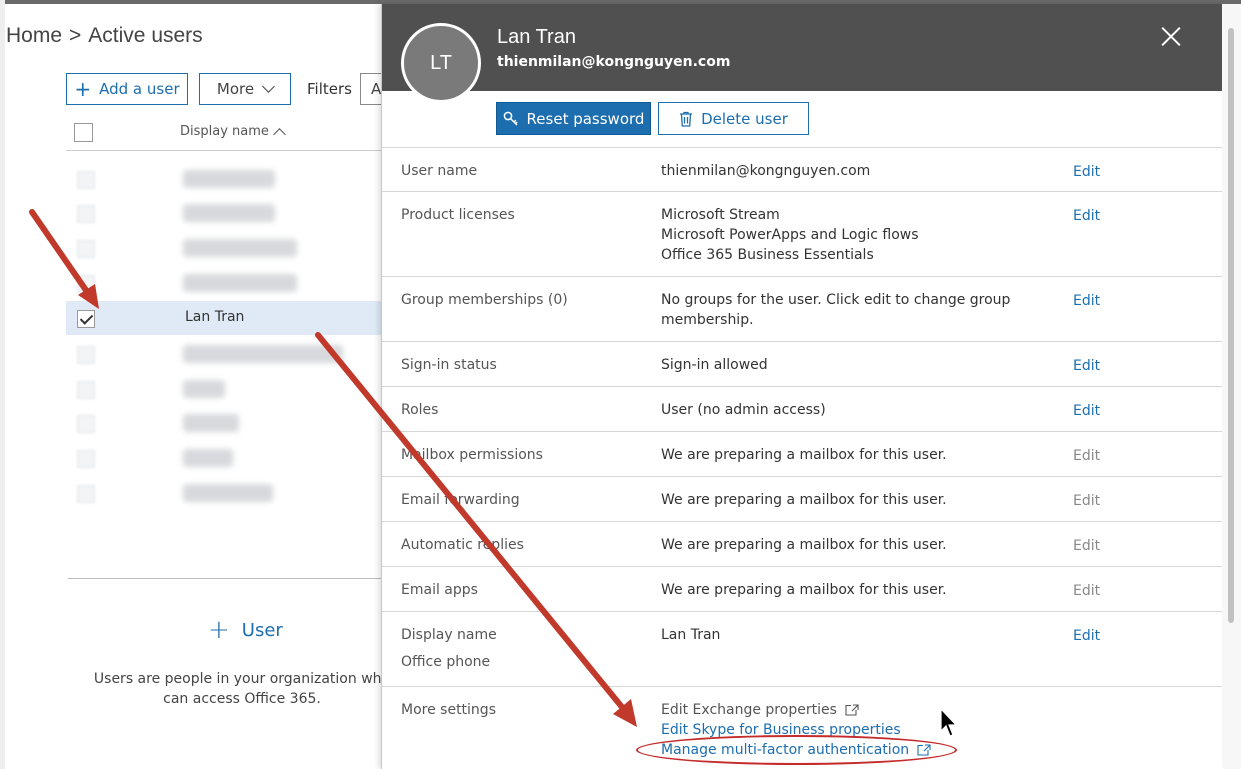 The width and height of the screenshot is (1241, 769). Describe the element at coordinates (1231, 325) in the screenshot. I see `scrollbar-thumb` at that location.